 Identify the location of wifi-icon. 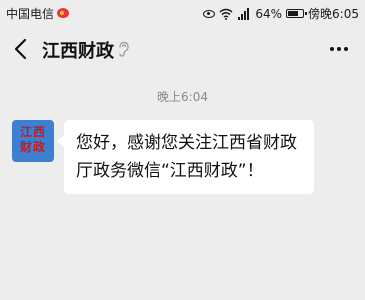
(226, 14).